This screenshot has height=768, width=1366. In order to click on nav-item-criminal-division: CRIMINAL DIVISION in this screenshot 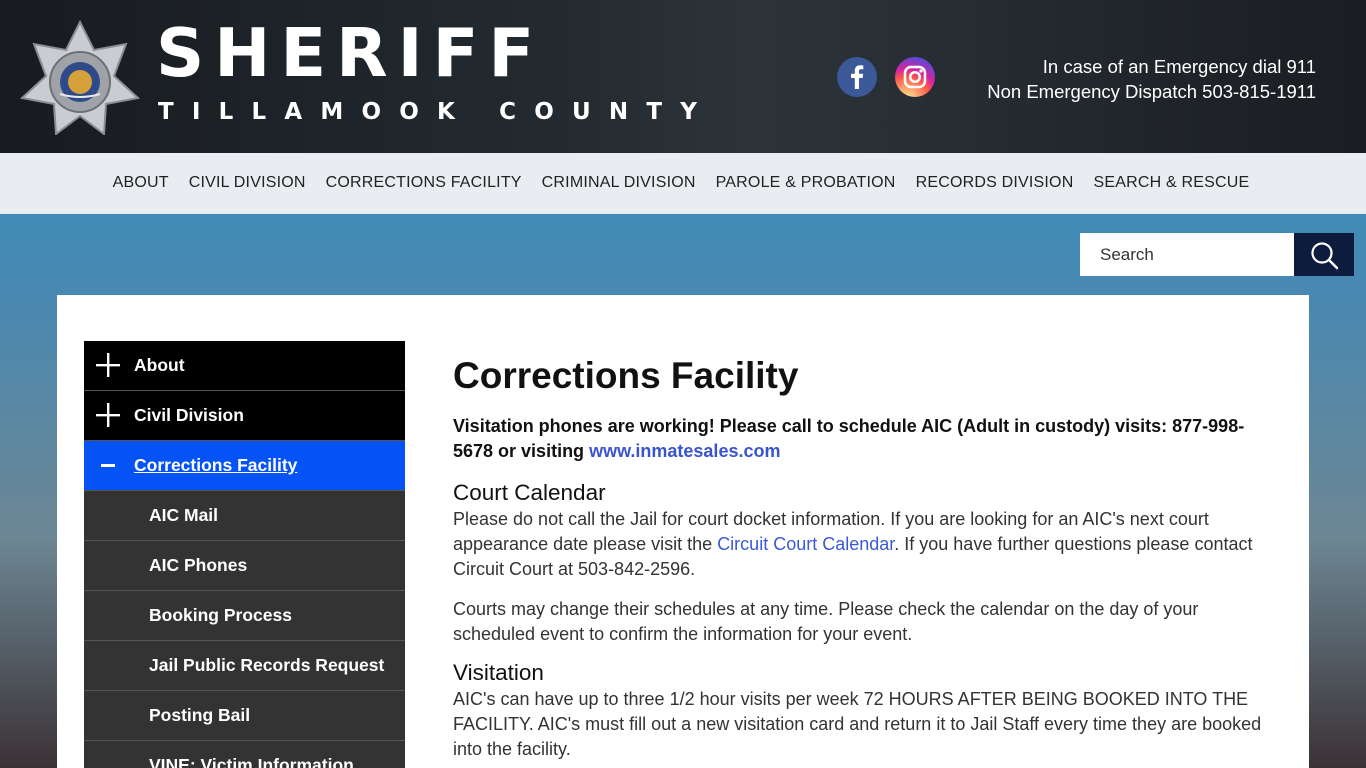, I will do `click(619, 183)`.